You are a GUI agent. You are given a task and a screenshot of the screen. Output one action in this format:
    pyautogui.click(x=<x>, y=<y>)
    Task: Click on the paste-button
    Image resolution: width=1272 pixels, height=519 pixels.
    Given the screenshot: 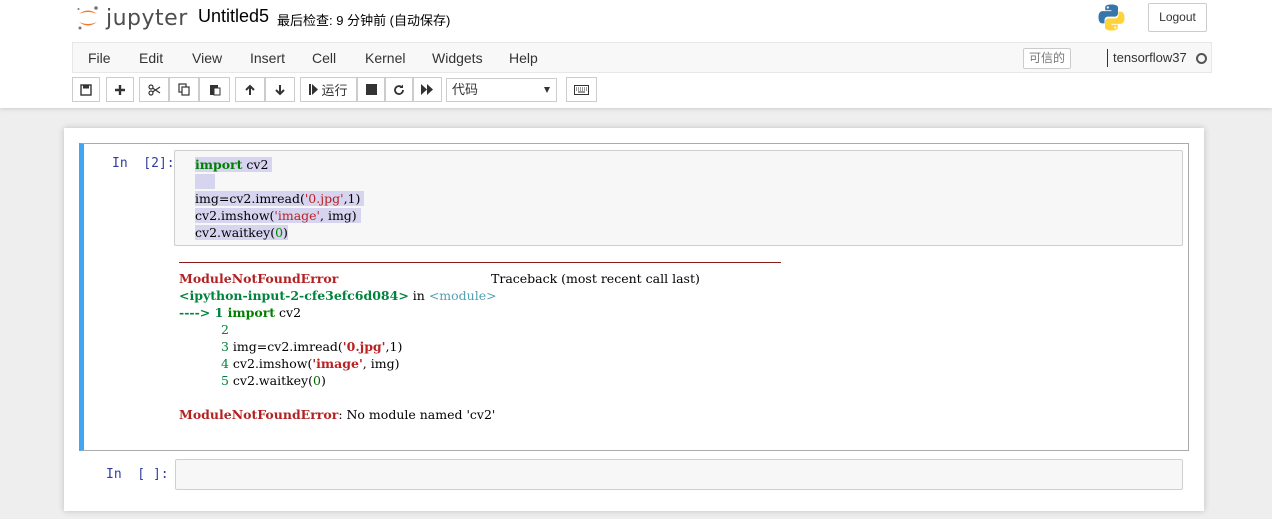 What is the action you would take?
    pyautogui.click(x=214, y=89)
    